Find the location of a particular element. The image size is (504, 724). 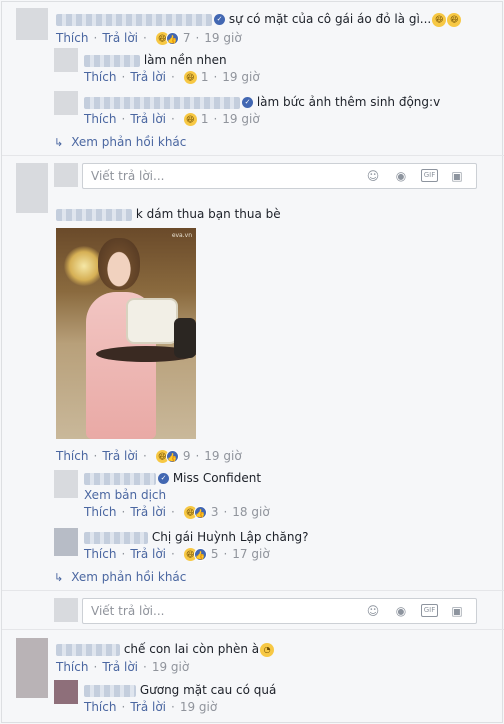

photo-black-bag is located at coordinates (185, 338).